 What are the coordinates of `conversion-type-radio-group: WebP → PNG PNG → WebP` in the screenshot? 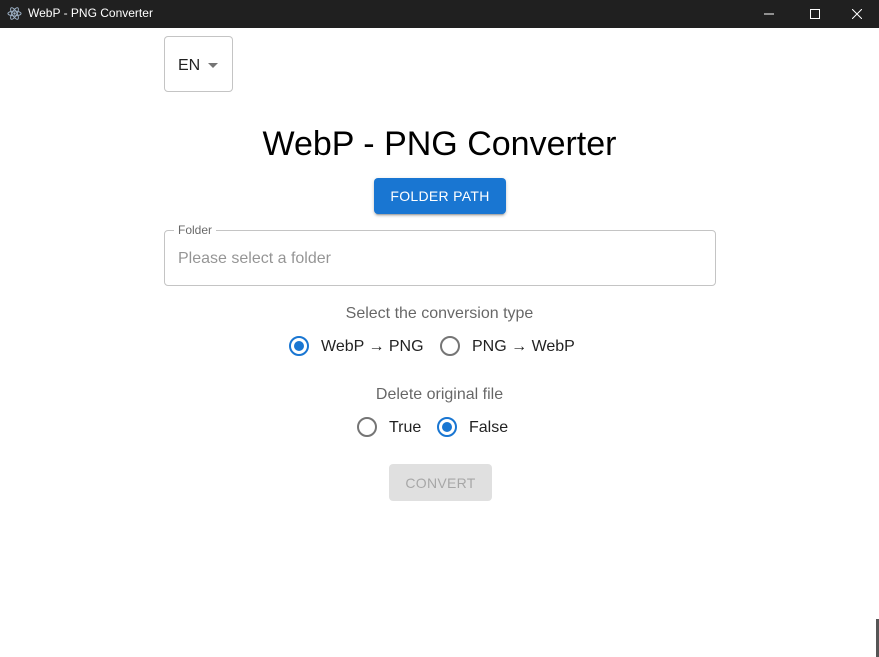 It's located at (439, 346).